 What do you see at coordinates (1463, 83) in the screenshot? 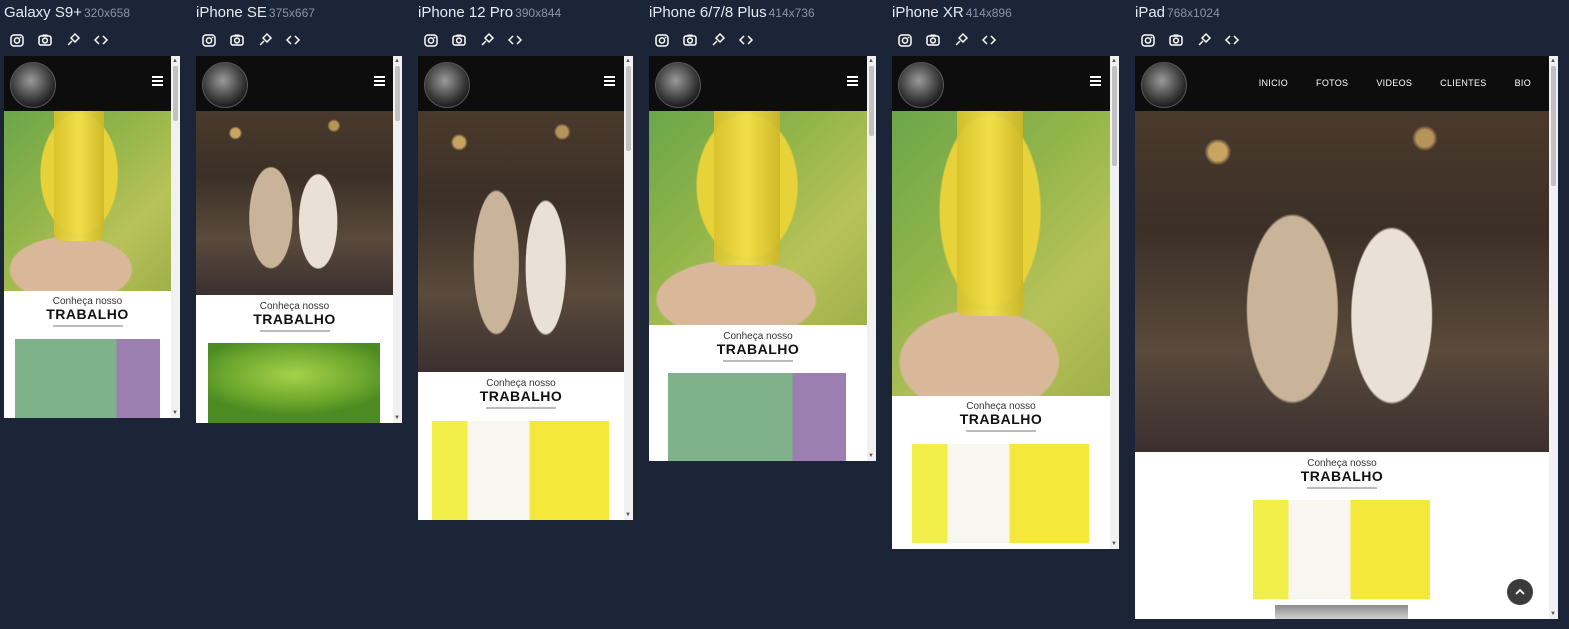
I see `nav-link-clientes: CLIENTES` at bounding box center [1463, 83].